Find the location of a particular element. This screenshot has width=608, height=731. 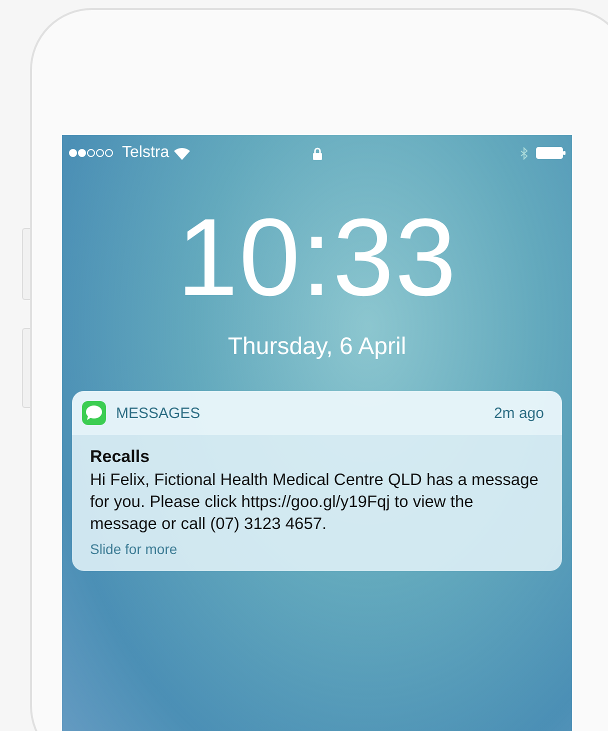

wifi-icon is located at coordinates (182, 153).